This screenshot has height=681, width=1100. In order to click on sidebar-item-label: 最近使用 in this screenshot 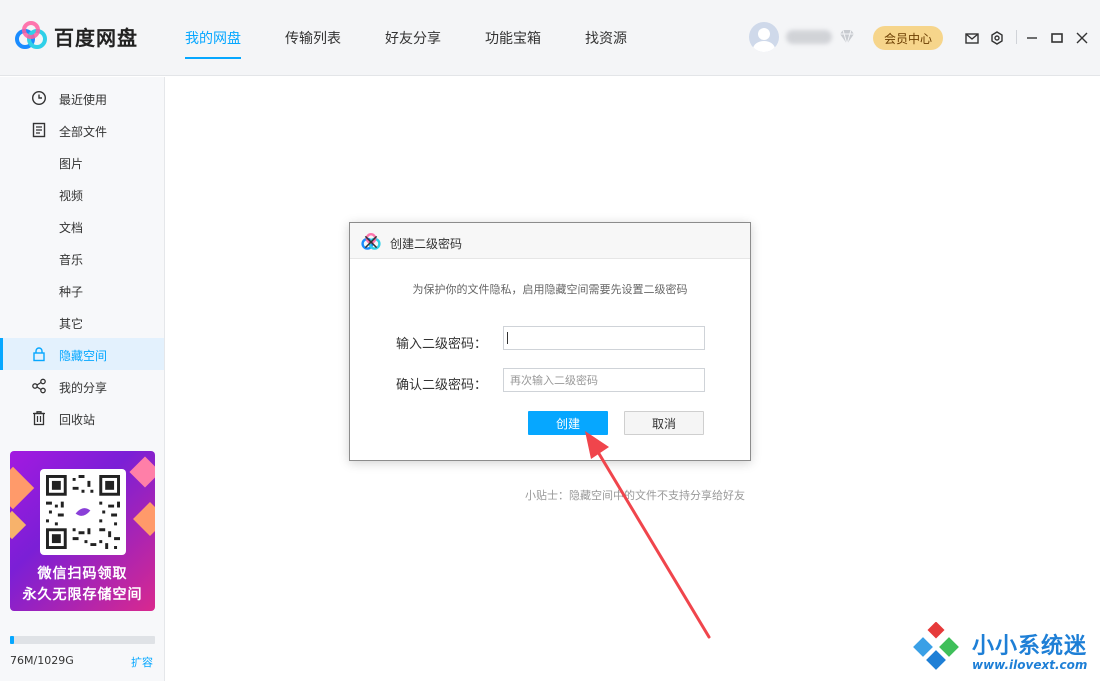, I will do `click(83, 100)`.